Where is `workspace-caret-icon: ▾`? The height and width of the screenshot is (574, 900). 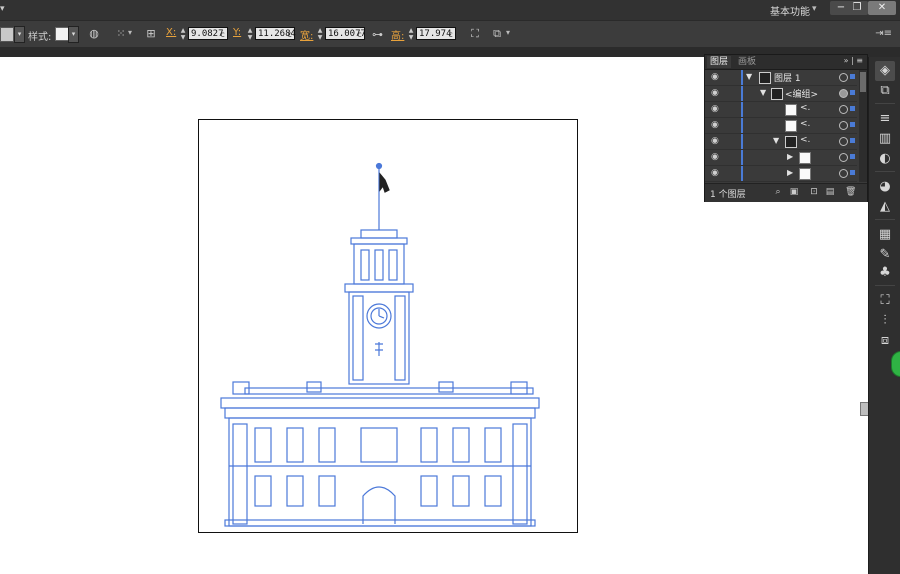
workspace-caret-icon: ▾ is located at coordinates (814, 9).